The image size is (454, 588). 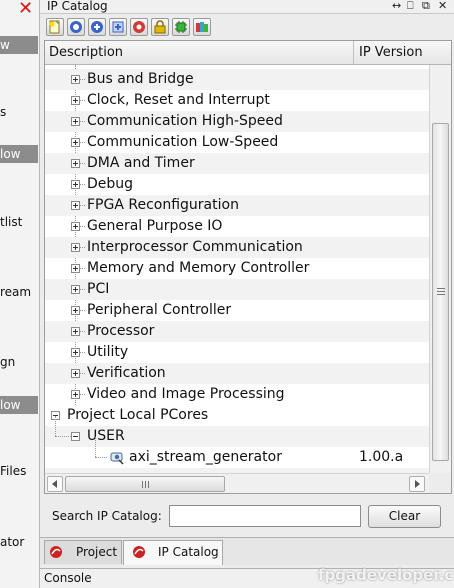 What do you see at coordinates (265, 516) in the screenshot?
I see `search-input` at bounding box center [265, 516].